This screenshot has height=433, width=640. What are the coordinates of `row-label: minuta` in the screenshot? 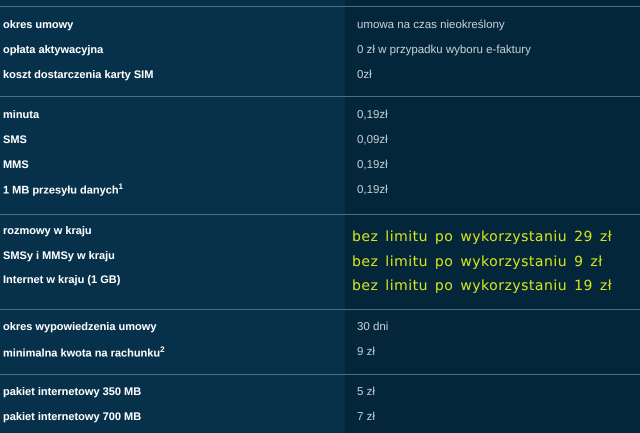 It's located at (21, 114).